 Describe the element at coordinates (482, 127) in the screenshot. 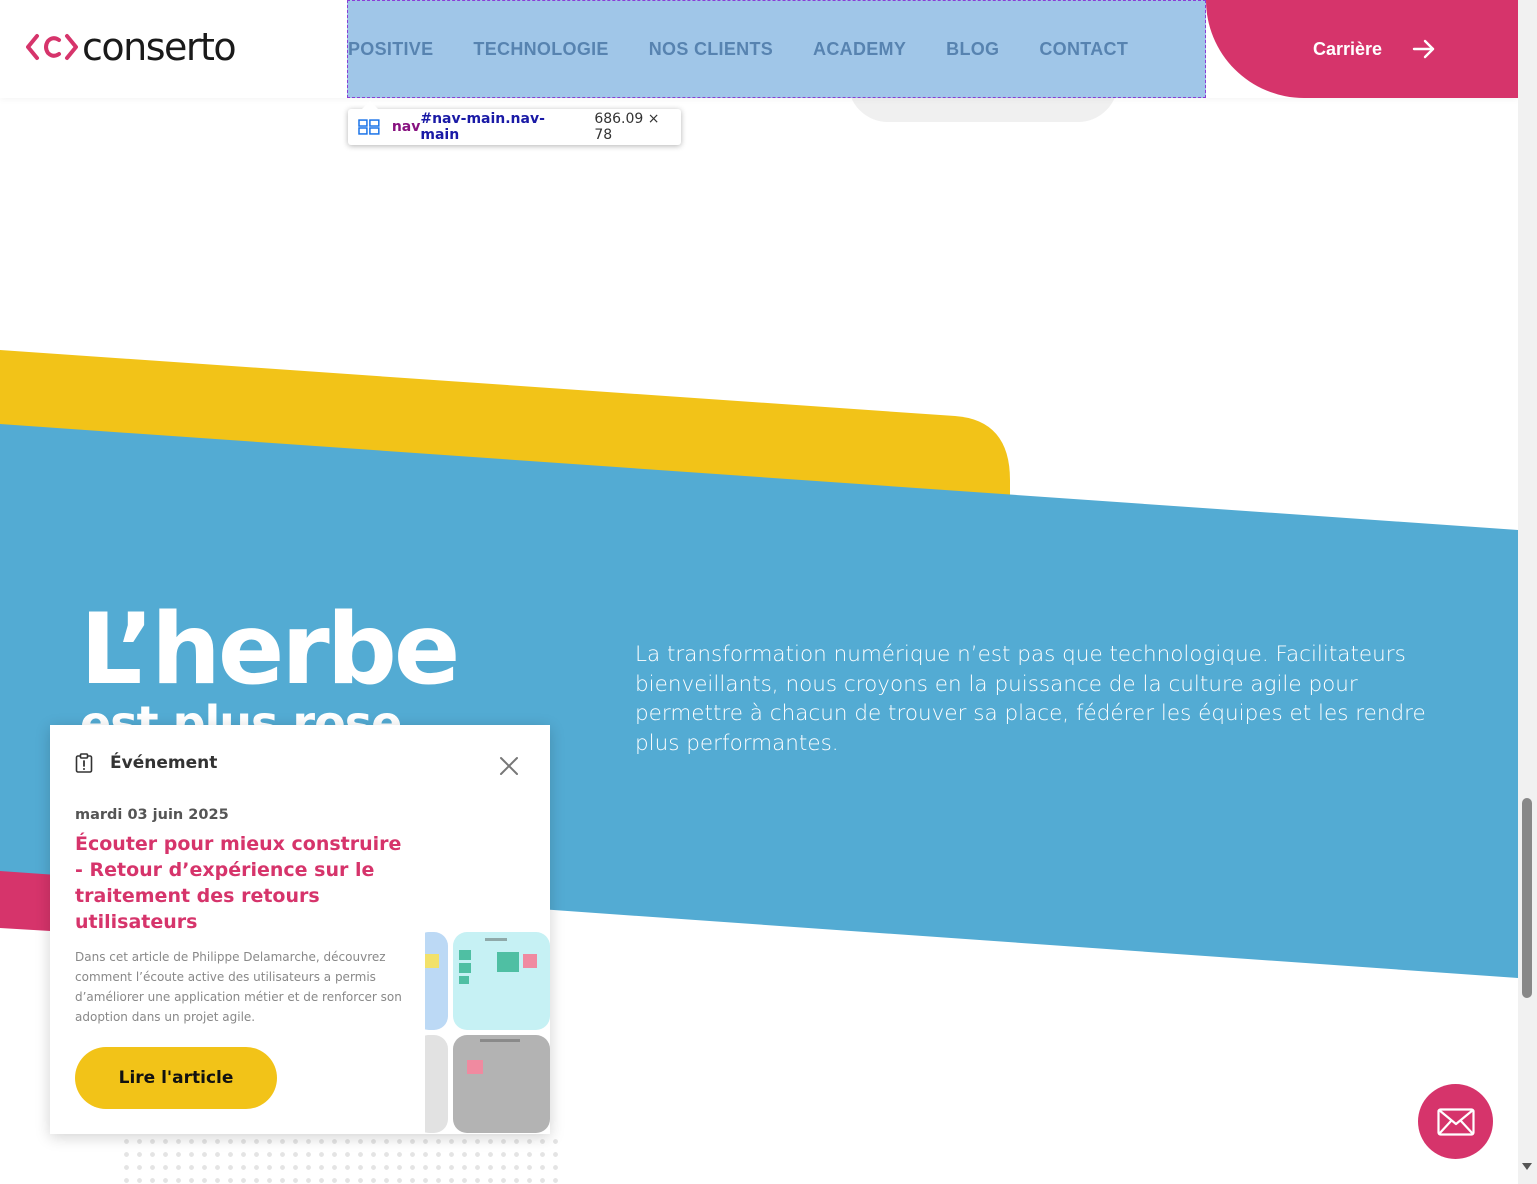

I see `tooltip-selector: #nav-main.nav-main` at that location.